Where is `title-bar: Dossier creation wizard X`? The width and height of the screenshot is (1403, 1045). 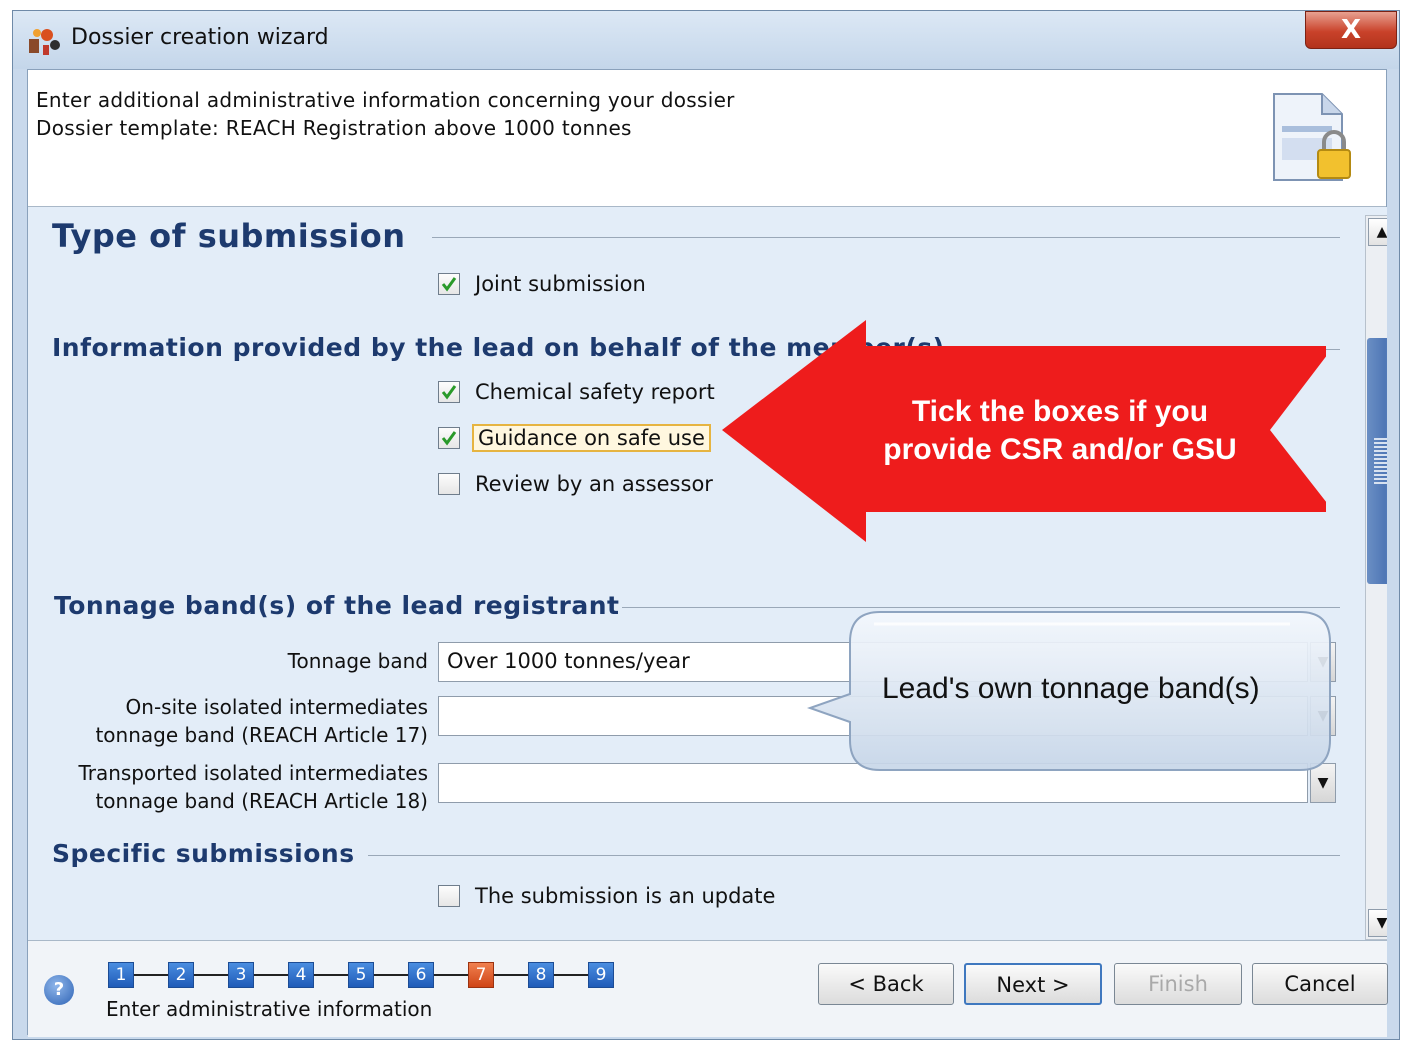 title-bar: Dossier creation wizard X is located at coordinates (706, 40).